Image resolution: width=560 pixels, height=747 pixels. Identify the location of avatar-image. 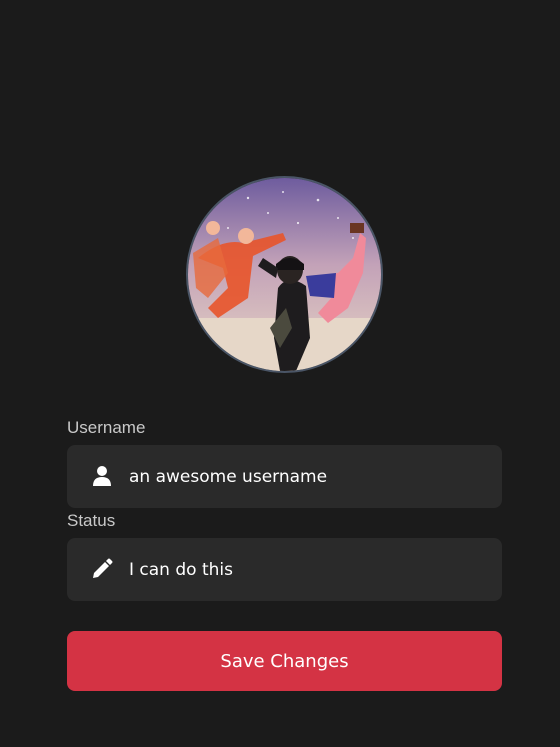
(284, 274).